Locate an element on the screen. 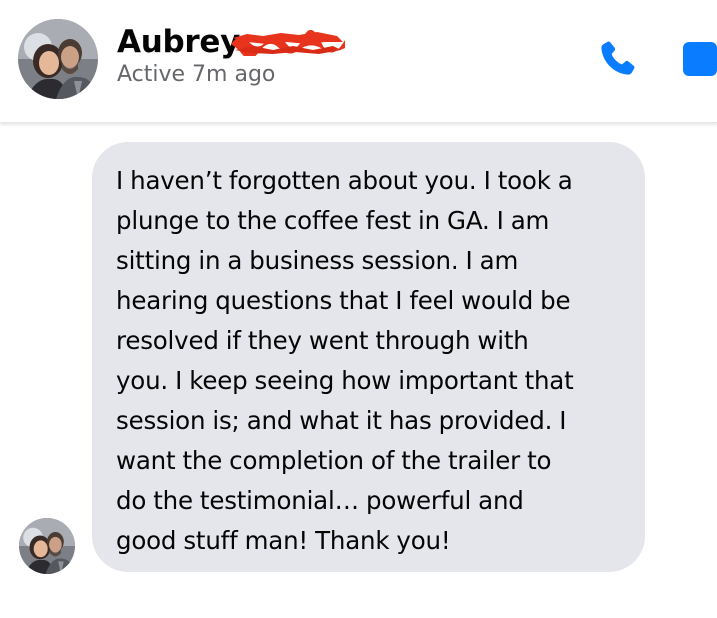 This screenshot has height=618, width=717. message-line: I haven’t forgotten about you. I took a is located at coordinates (344, 180).